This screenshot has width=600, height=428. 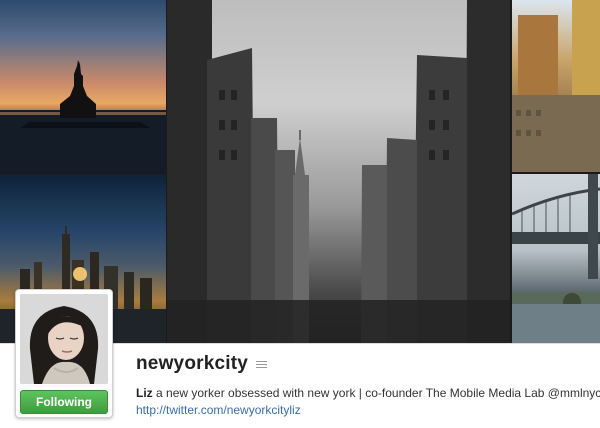 I want to click on profile-avatar-card: Following, so click(x=64, y=353).